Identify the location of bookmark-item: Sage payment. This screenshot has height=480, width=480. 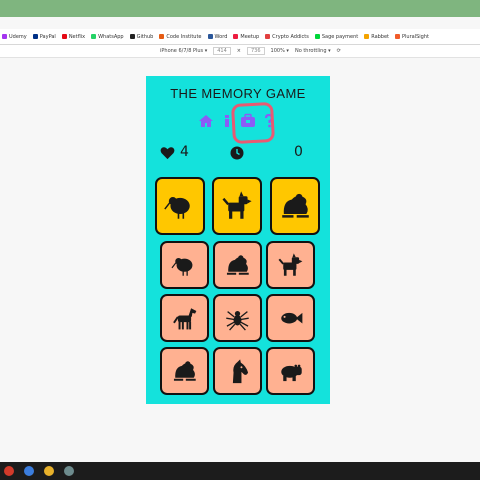
(336, 36).